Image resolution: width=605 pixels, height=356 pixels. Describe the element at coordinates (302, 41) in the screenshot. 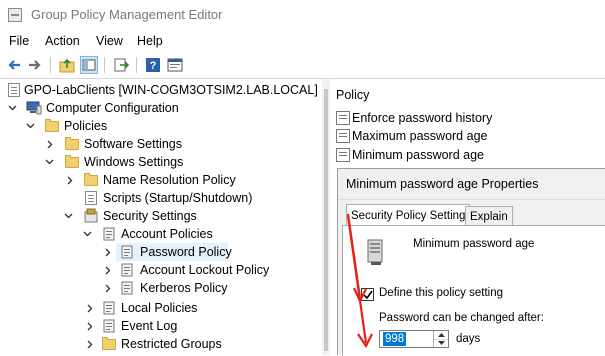

I see `menu-bar: File Action View Help` at that location.